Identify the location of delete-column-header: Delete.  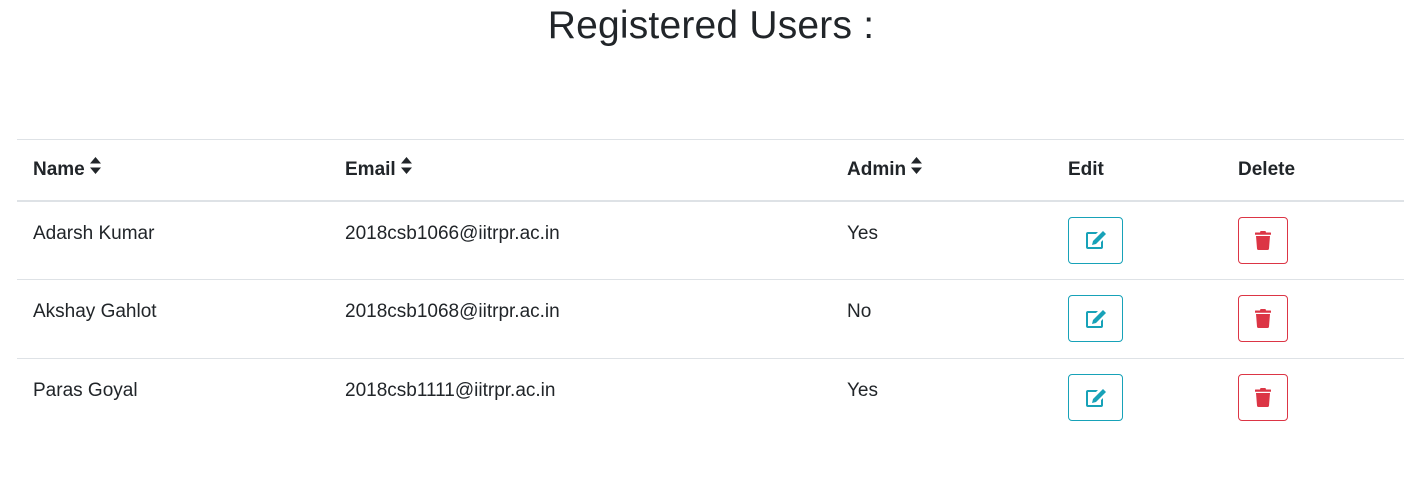
(1313, 170).